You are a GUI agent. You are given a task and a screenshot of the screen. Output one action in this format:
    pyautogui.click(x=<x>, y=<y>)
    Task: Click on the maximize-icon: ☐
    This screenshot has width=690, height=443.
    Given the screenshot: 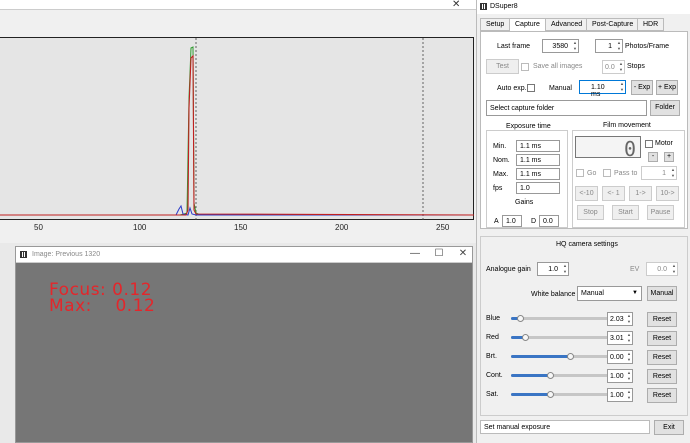 What is the action you would take?
    pyautogui.click(x=439, y=253)
    